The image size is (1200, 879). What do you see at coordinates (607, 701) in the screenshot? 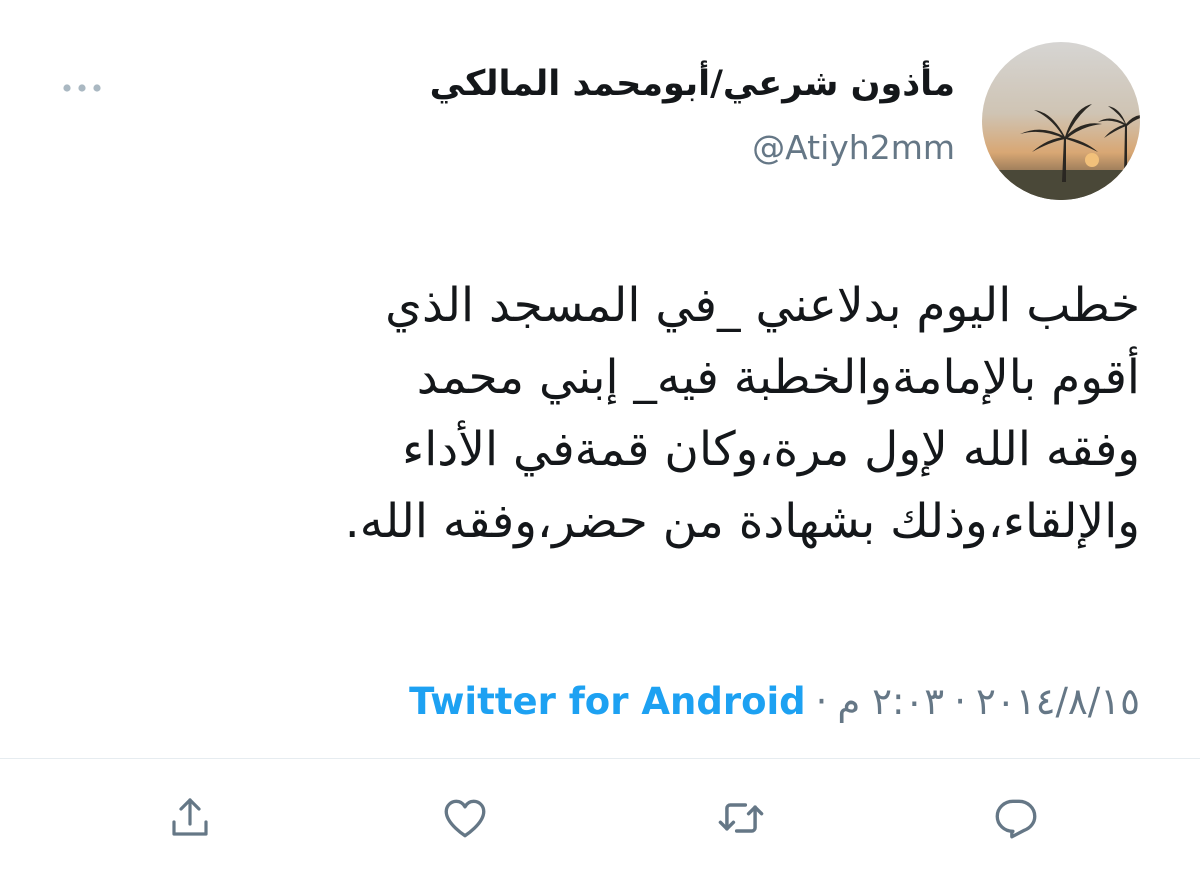
I see `tweet-source-link: Twitter for Android` at bounding box center [607, 701].